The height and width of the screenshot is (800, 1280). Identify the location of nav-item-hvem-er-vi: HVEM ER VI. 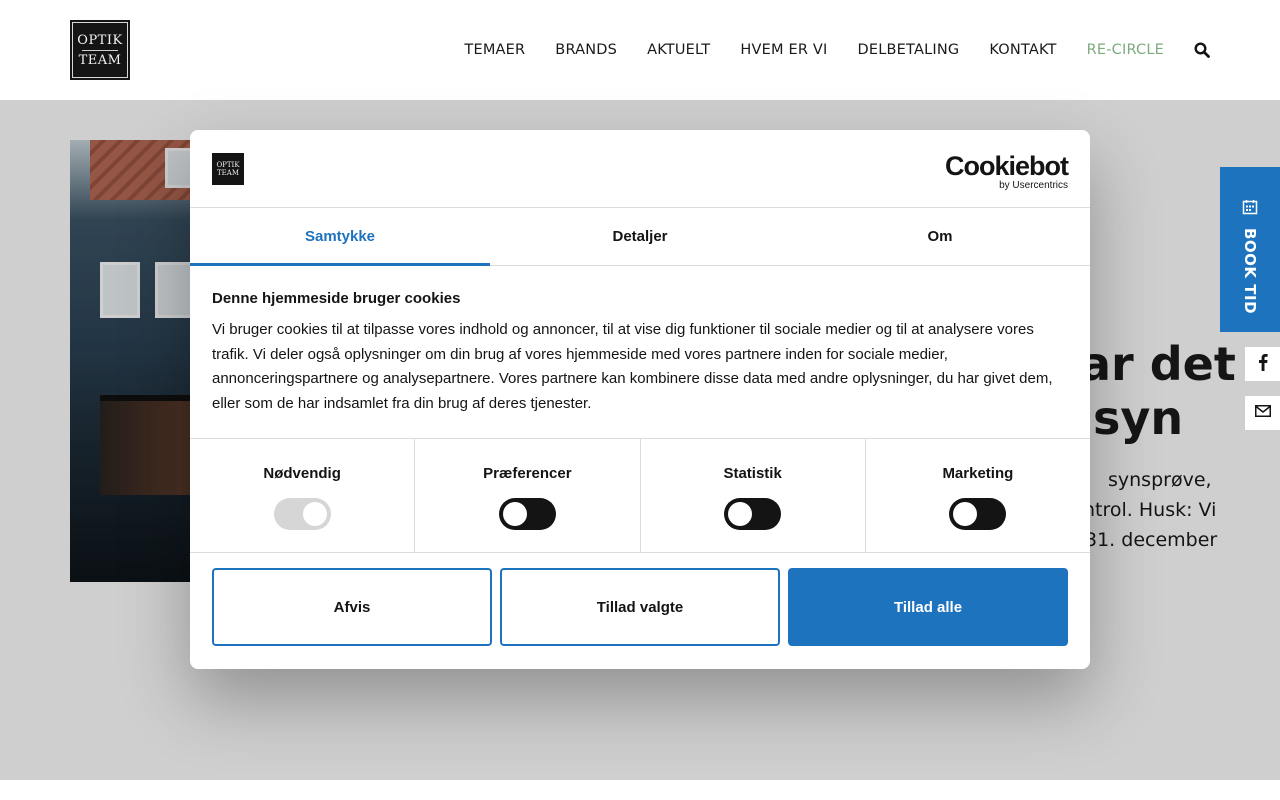
(783, 50).